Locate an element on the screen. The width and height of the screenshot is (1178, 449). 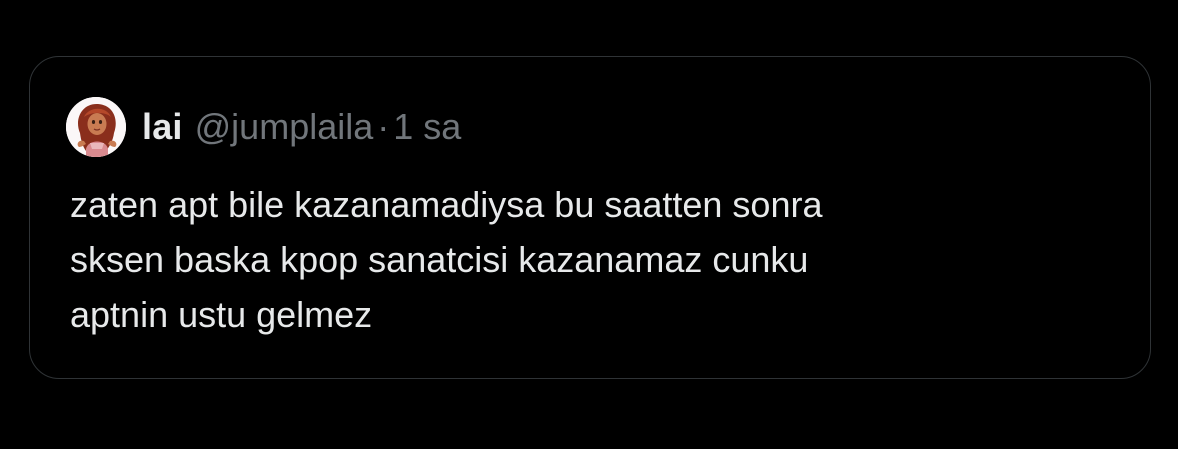
tweet-text-line: aptnin ustu gelmez is located at coordinates (221, 314).